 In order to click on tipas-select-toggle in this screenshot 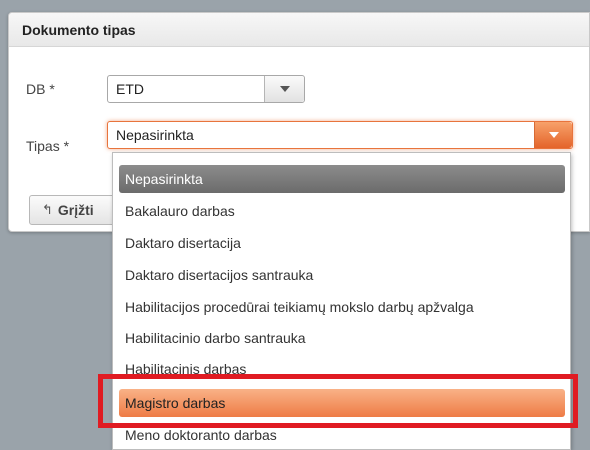, I will do `click(553, 135)`.